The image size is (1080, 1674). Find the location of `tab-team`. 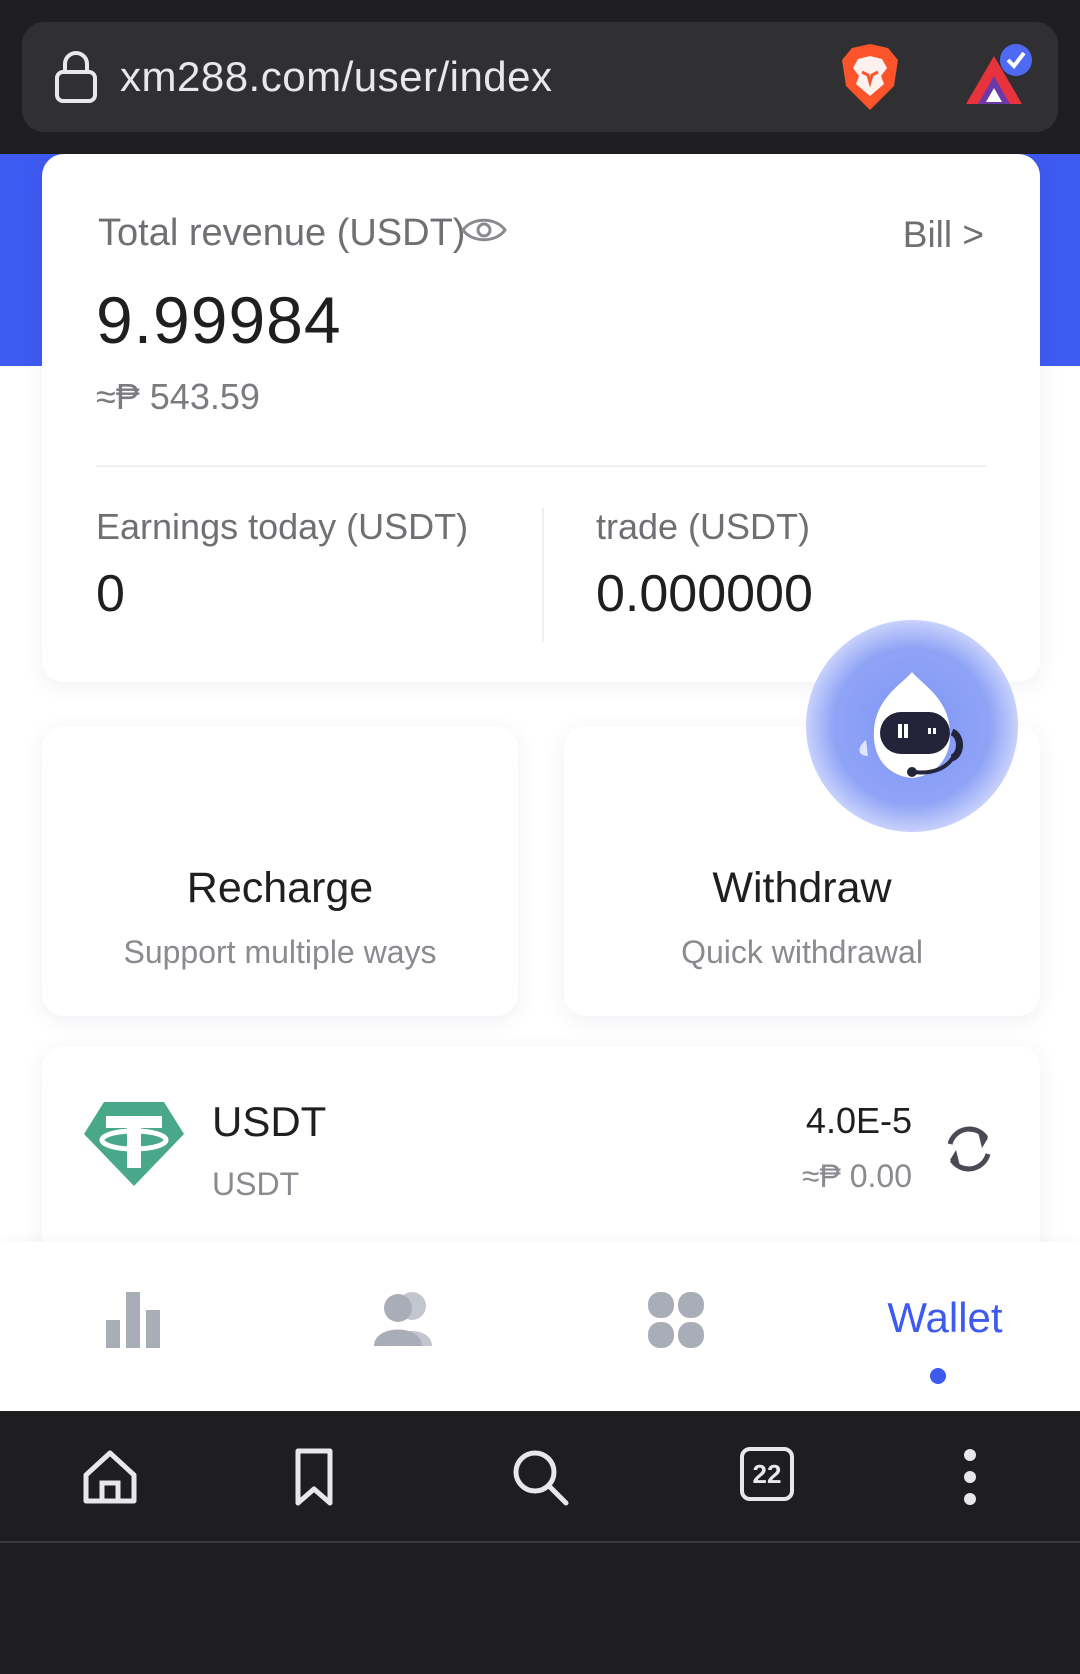

tab-team is located at coordinates (405, 1326).